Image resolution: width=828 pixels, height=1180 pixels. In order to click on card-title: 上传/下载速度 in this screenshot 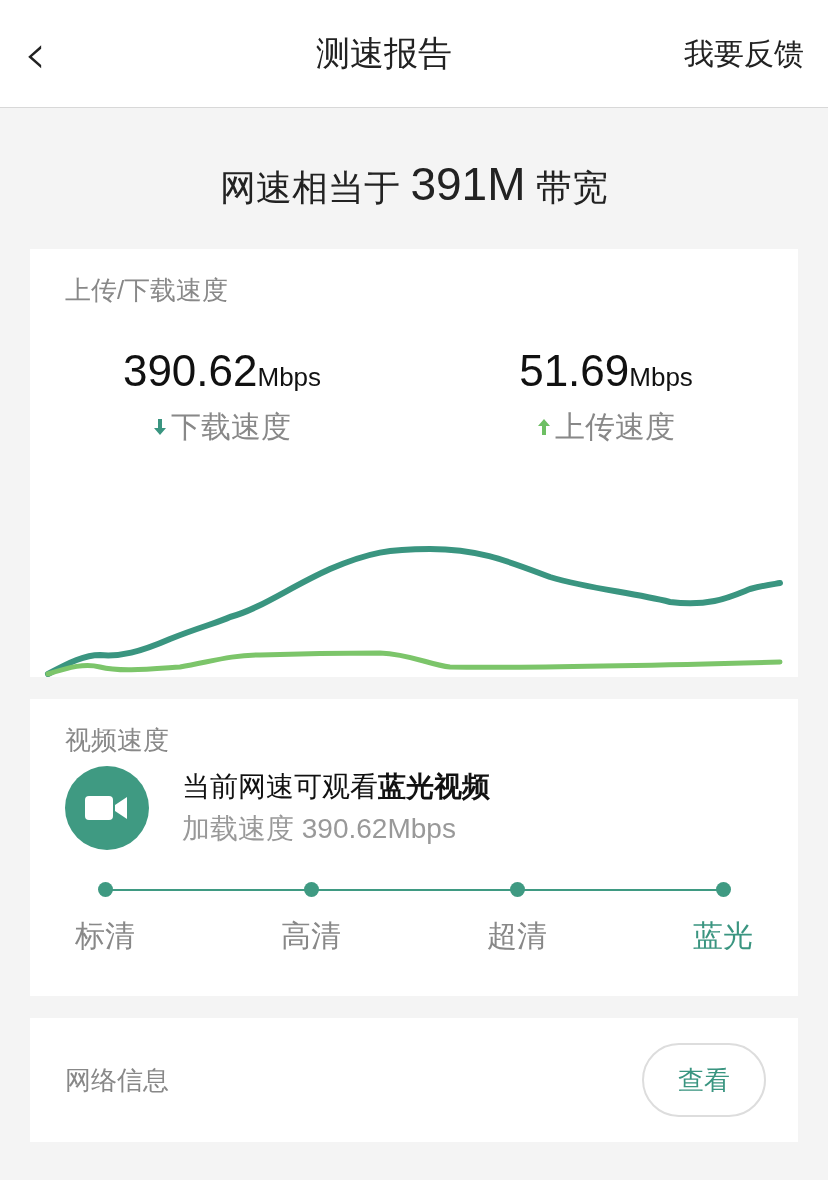, I will do `click(147, 290)`.